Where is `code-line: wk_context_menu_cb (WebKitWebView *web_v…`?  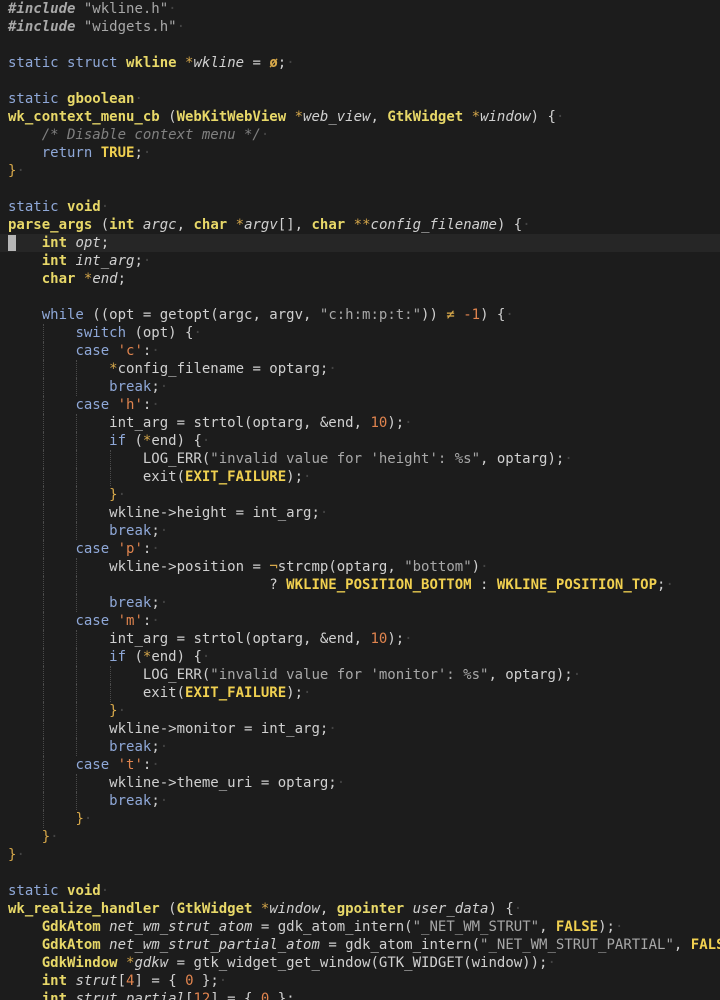
code-line: wk_context_menu_cb (WebKitWebView *web_v… is located at coordinates (360, 117).